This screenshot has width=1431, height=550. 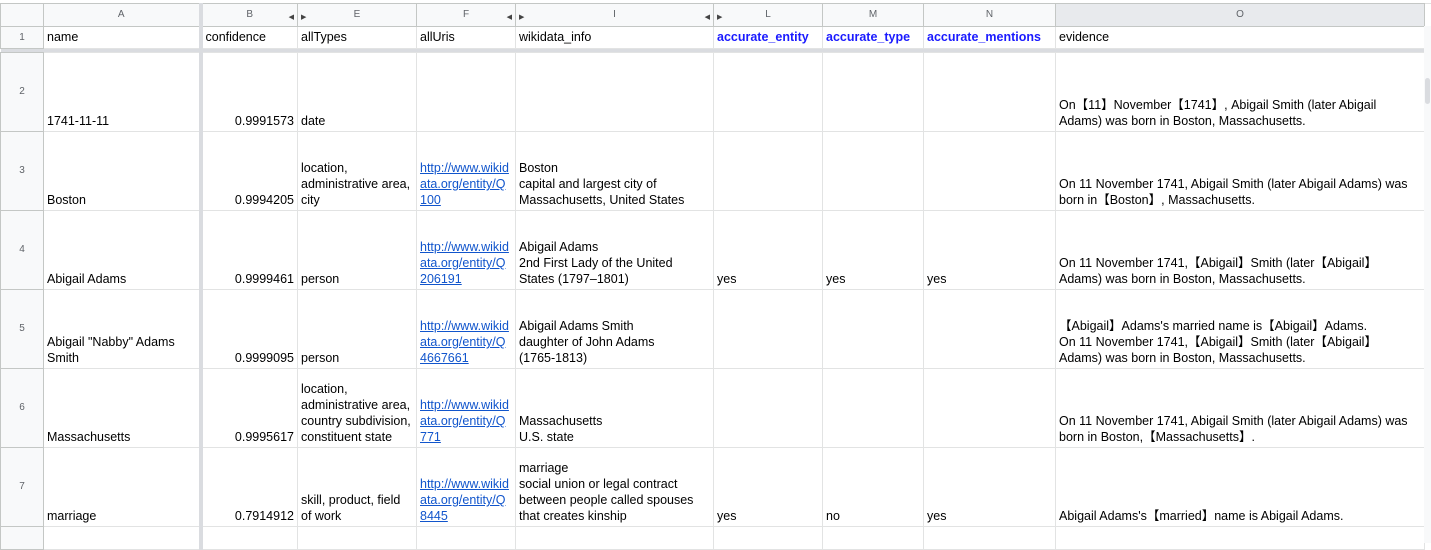 I want to click on cell-allTypes: date, so click(x=357, y=92).